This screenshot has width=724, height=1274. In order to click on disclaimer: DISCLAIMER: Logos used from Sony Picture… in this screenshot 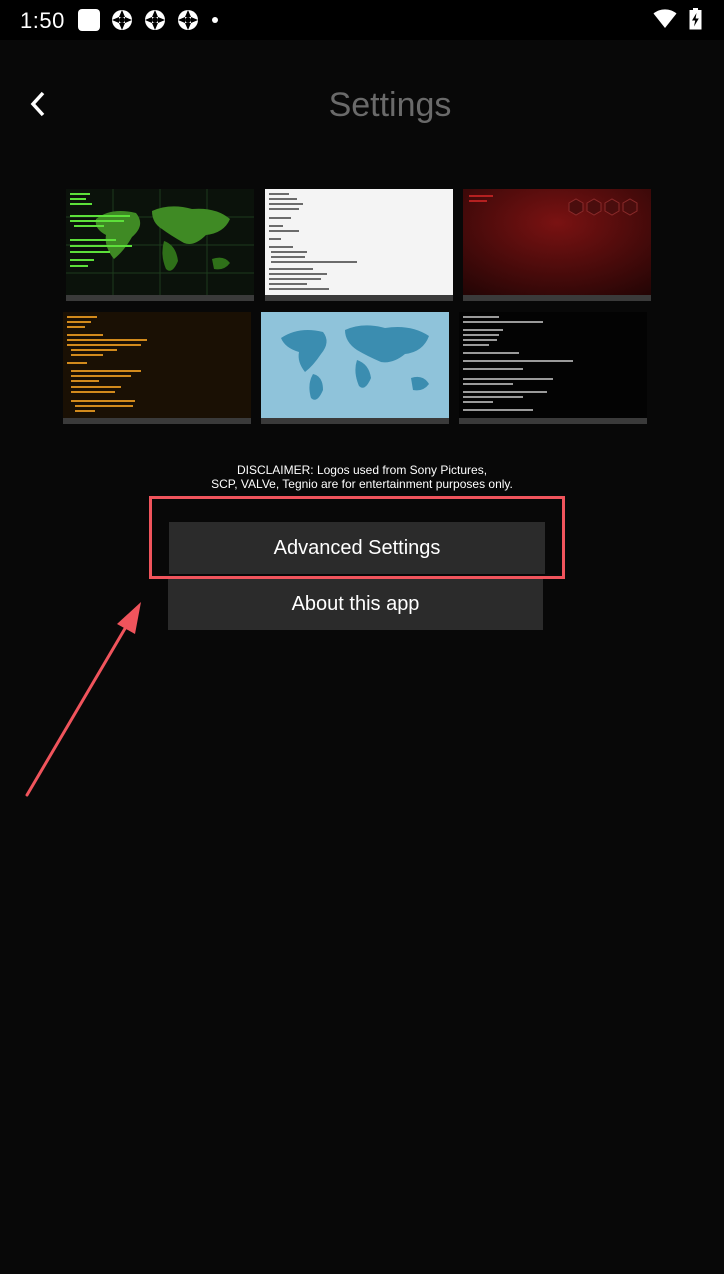, I will do `click(362, 477)`.